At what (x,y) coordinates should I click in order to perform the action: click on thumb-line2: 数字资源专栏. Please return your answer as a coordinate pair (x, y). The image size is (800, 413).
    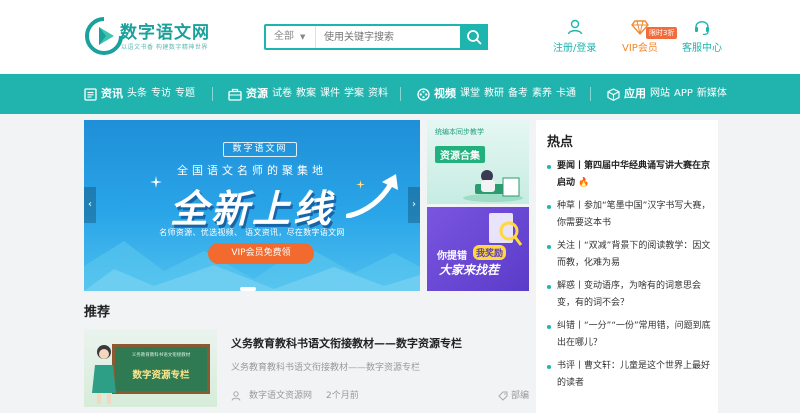
    Looking at the image, I should click on (161, 375).